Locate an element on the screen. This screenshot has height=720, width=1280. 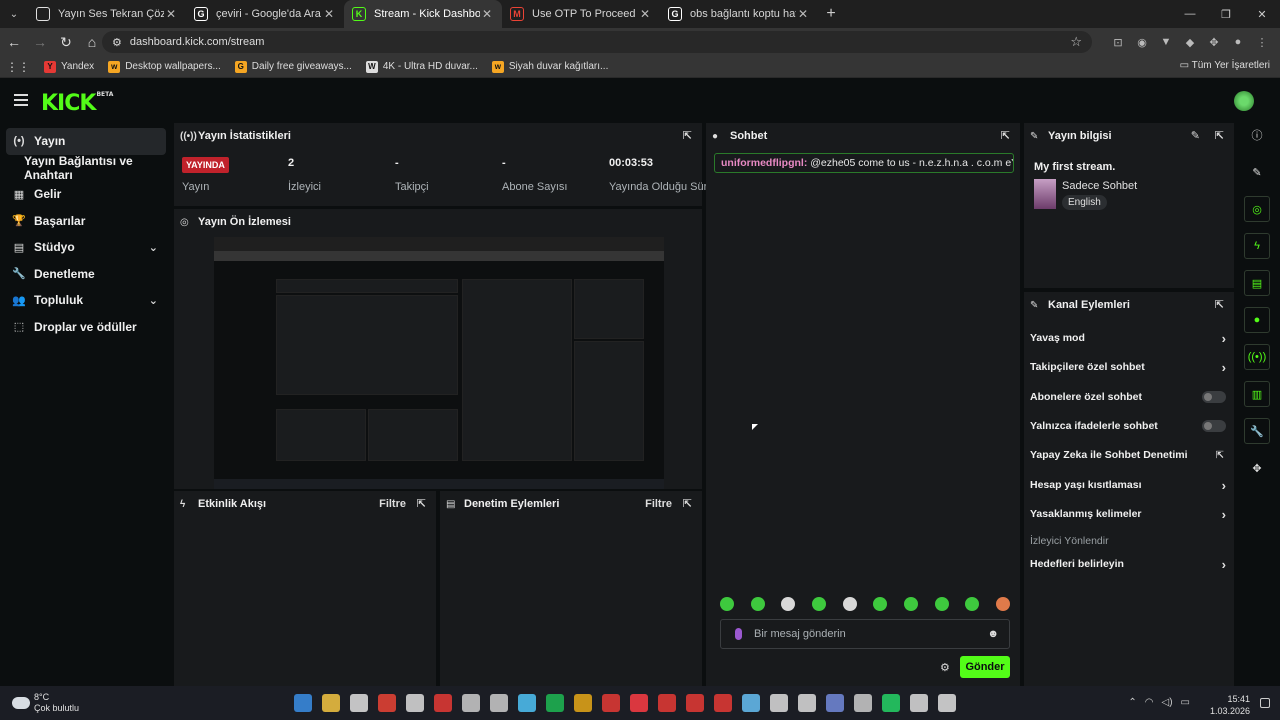
channel-action-item: Hesap yaşı kısıtlaması › is located at coordinates (1128, 485).